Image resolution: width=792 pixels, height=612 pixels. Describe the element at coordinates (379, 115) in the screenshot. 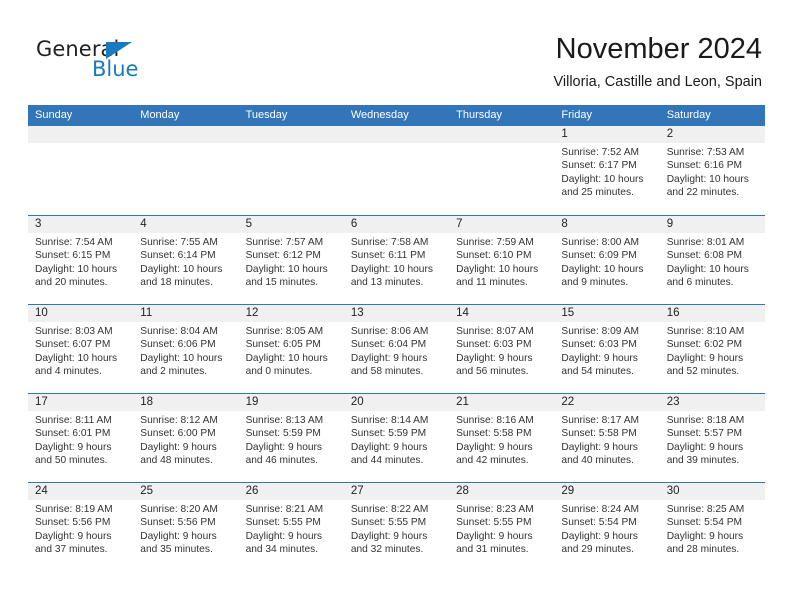

I see `weekday-header-wednesday: Wednesday` at that location.